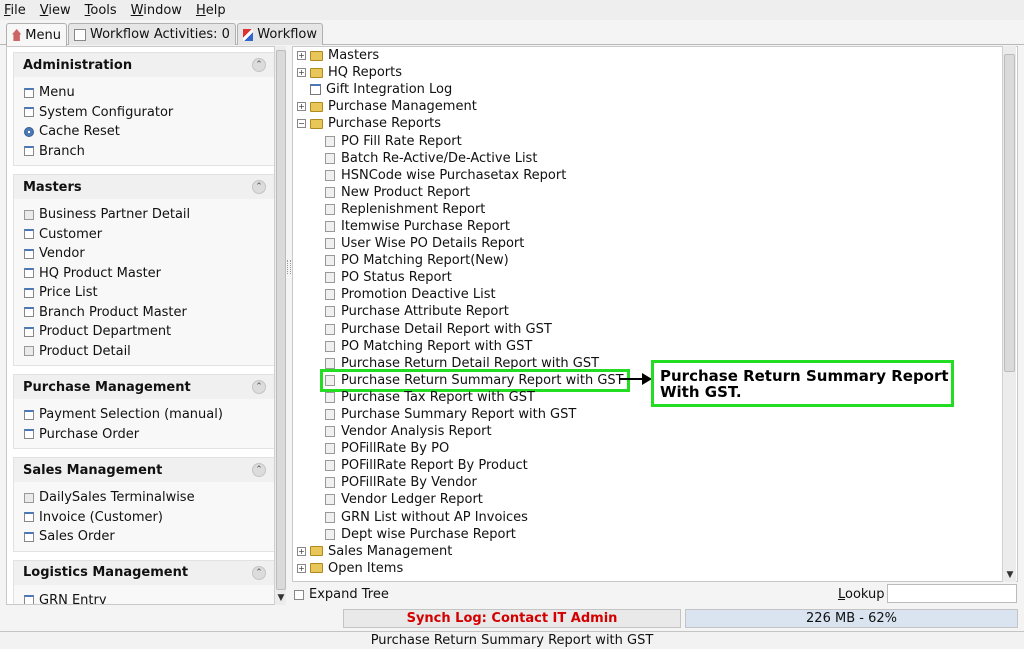 The height and width of the screenshot is (649, 1024). Describe the element at coordinates (648, 260) in the screenshot. I see `tree-leaf: PO Matching Report(New)` at that location.